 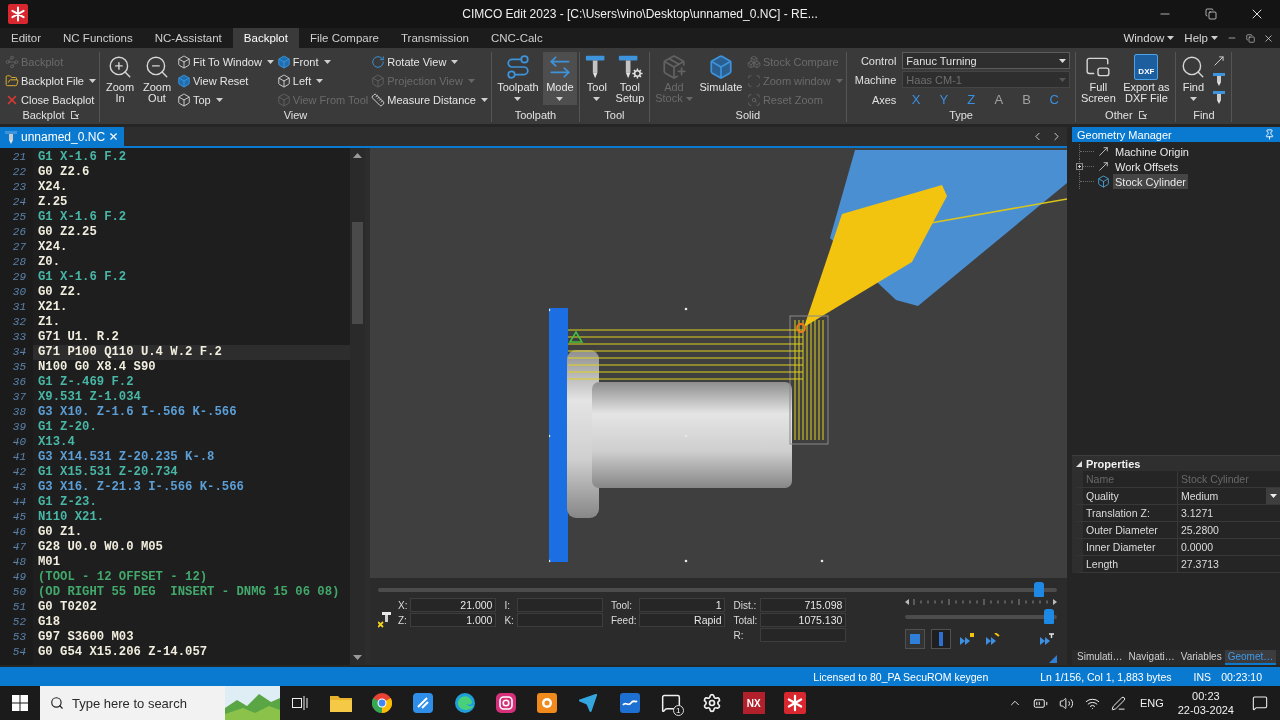 What do you see at coordinates (875, 79) in the screenshot?
I see `field-label: Machine` at bounding box center [875, 79].